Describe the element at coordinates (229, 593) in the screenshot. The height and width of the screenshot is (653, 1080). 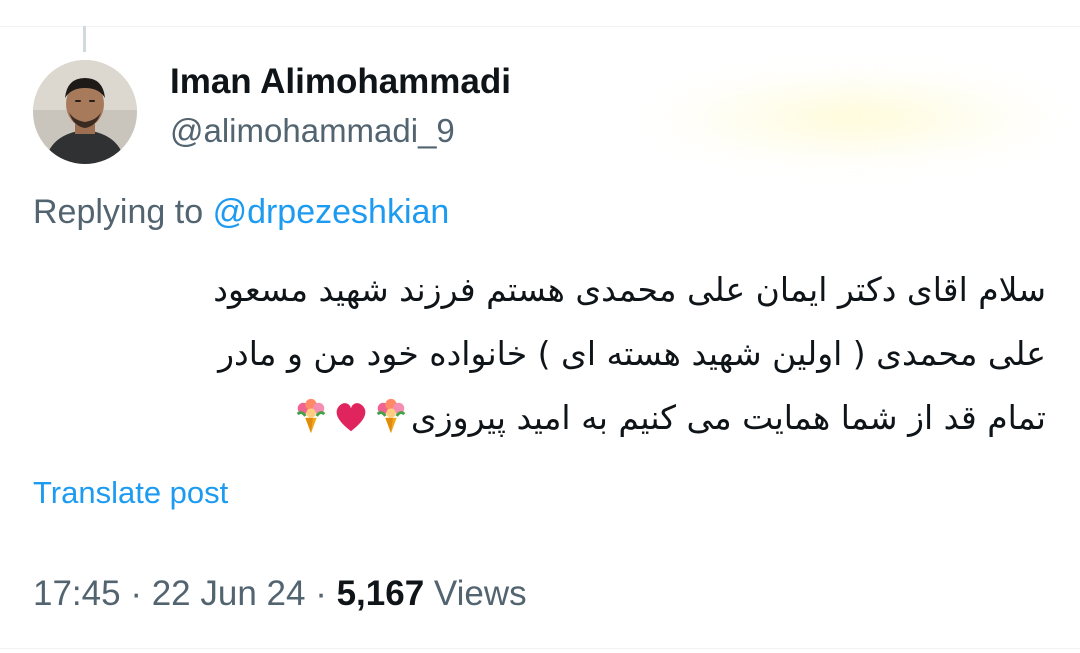
I see `tweet-date: 22 Jun 24` at that location.